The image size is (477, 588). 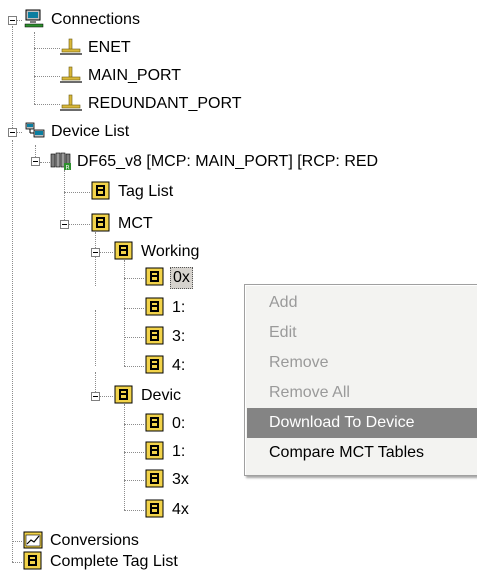 I want to click on menu-item-download-to-device: Download To Device, so click(x=362, y=423).